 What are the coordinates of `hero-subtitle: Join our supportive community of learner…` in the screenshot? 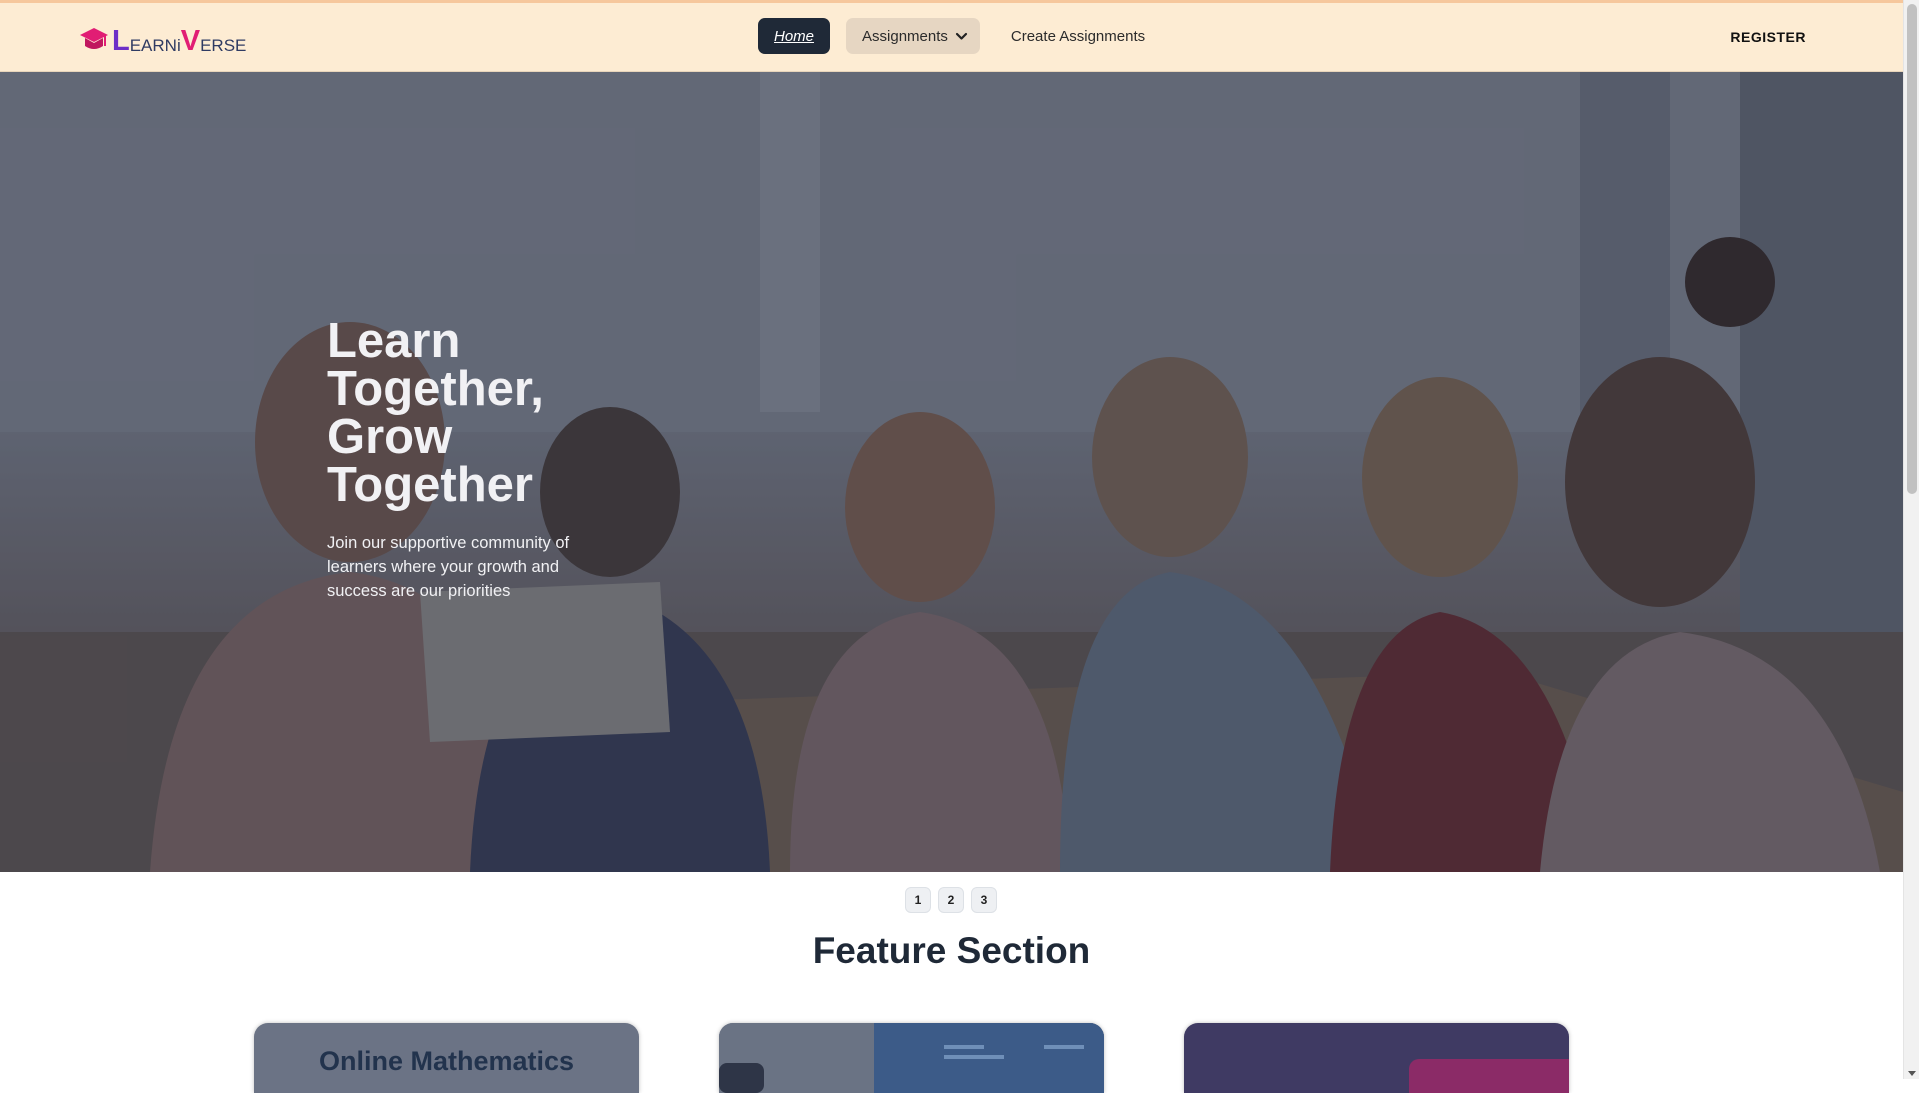 It's located at (448, 567).